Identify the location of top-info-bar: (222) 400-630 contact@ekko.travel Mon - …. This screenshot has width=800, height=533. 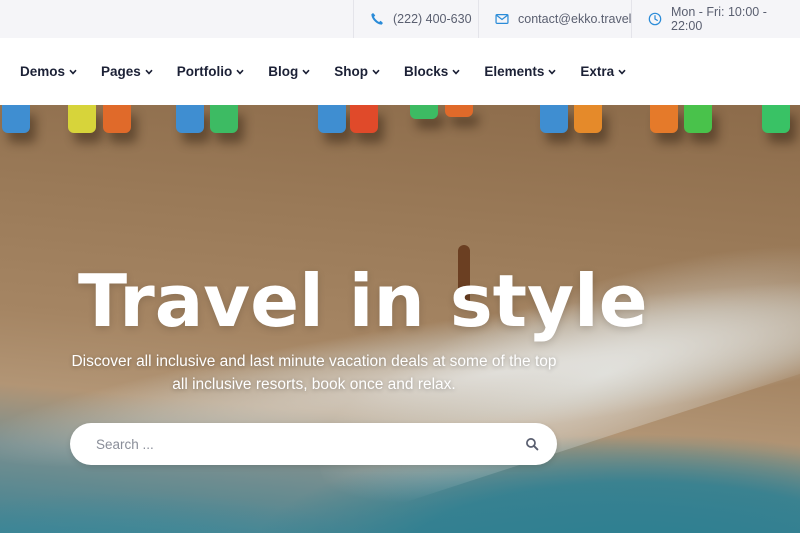
(400, 19).